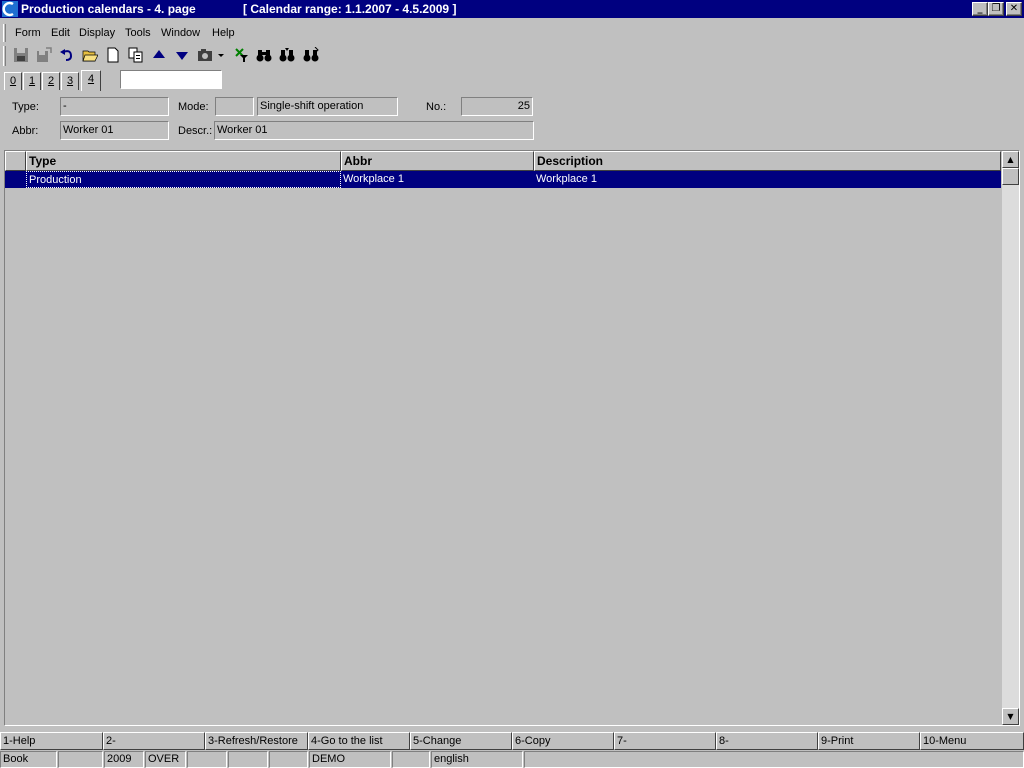 The height and width of the screenshot is (768, 1024). What do you see at coordinates (32, 81) in the screenshot?
I see `tab-1: 1` at bounding box center [32, 81].